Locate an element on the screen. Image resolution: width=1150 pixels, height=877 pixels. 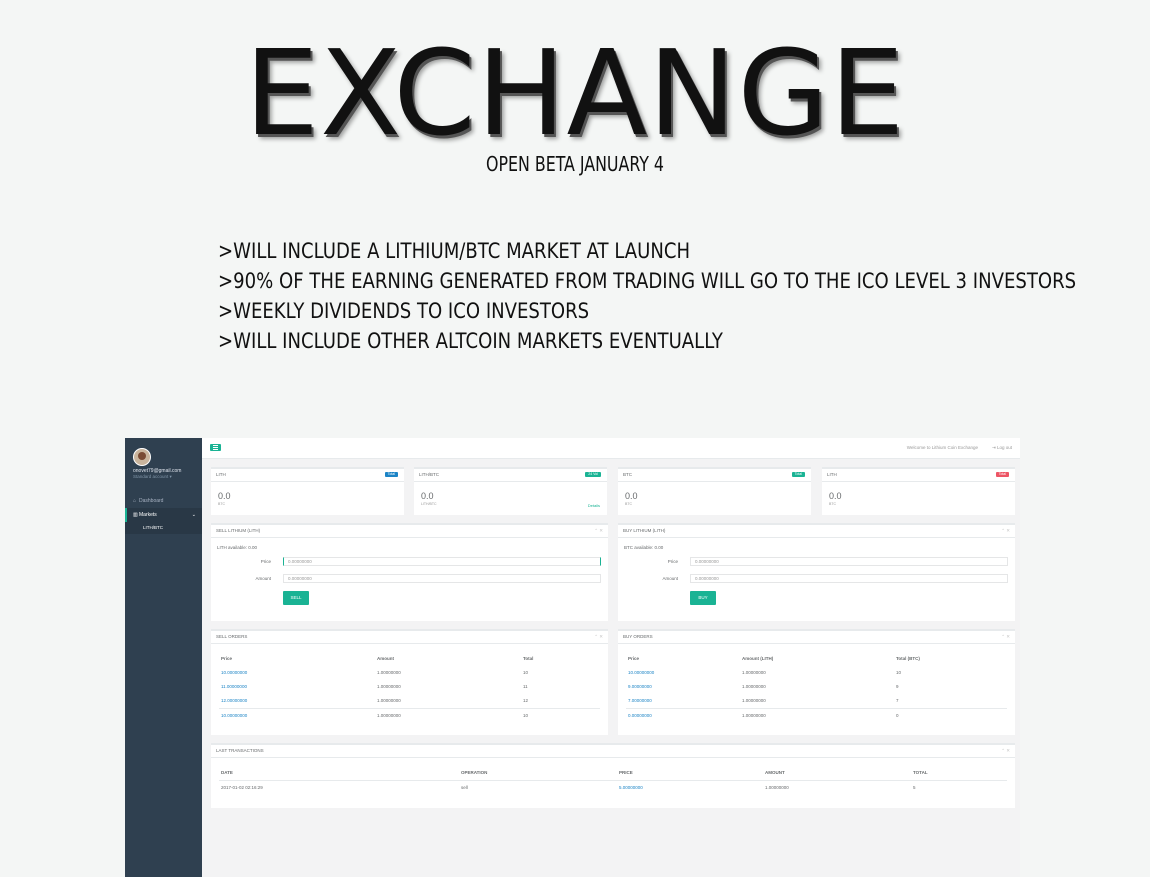
caret-down-icon: ▾ is located at coordinates (170, 476).